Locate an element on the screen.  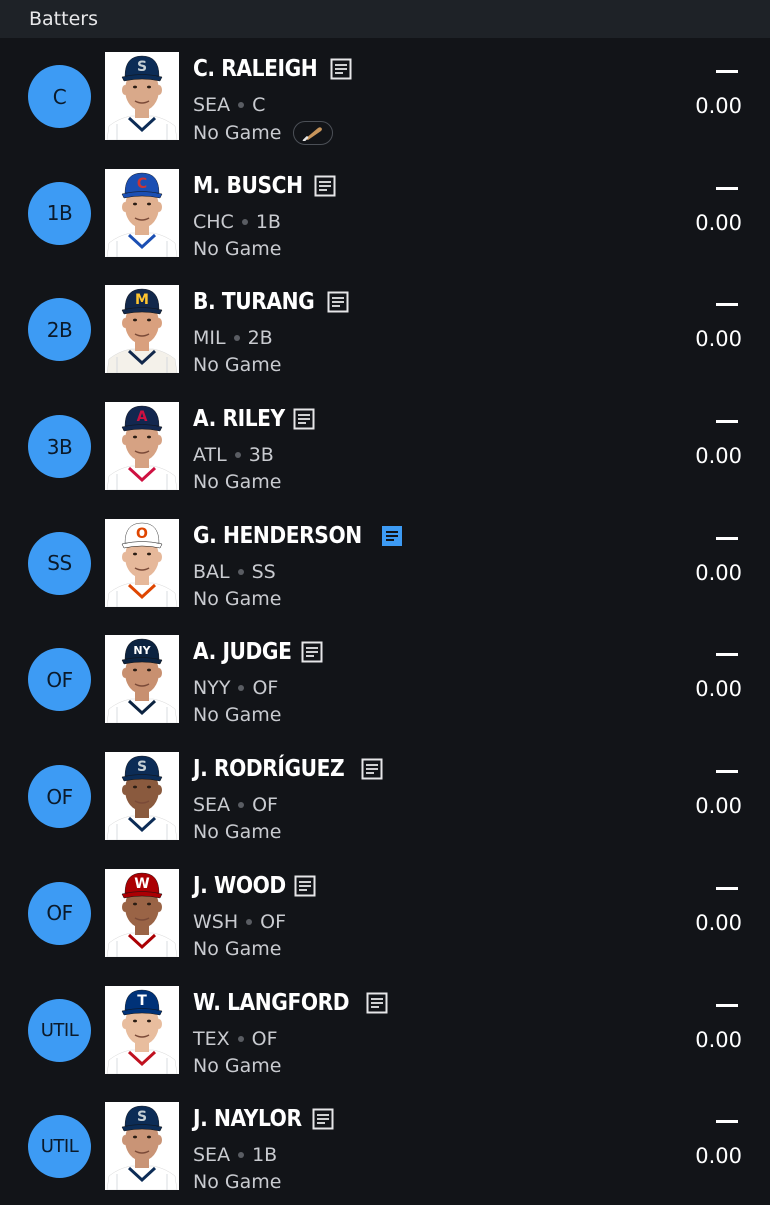
team-abbr: BAL is located at coordinates (211, 571).